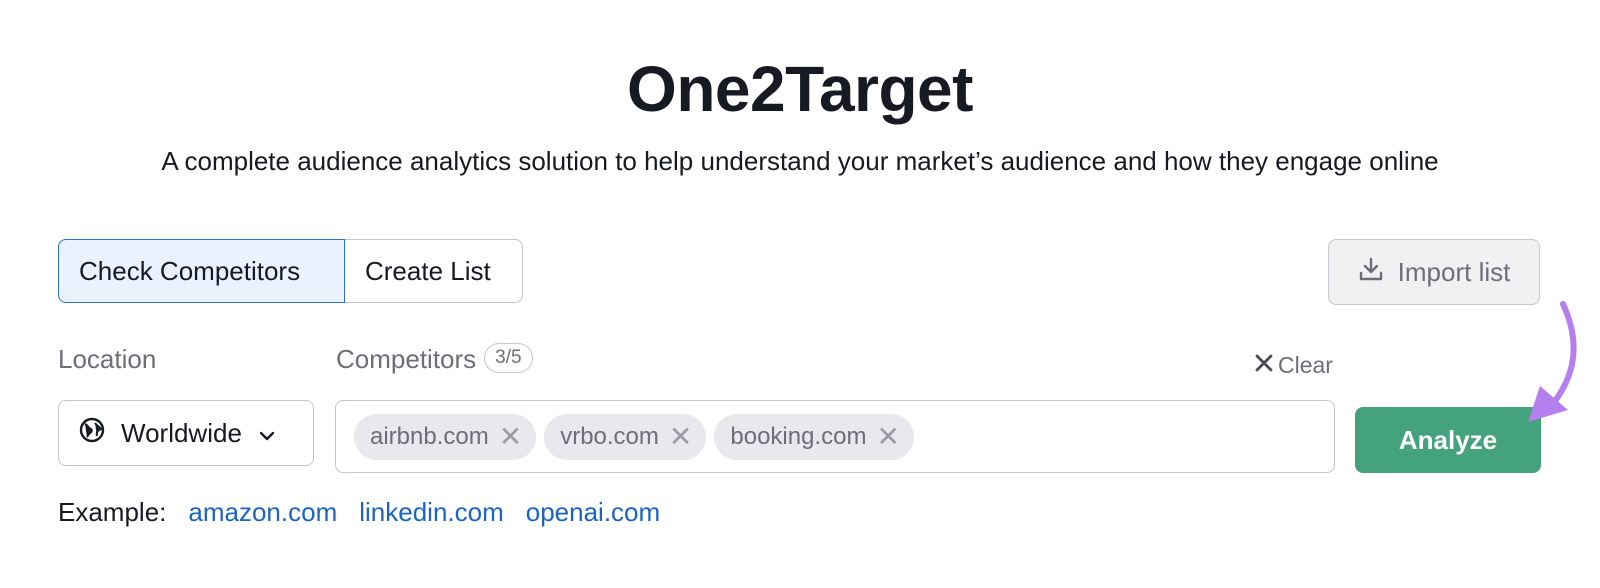 Image resolution: width=1600 pixels, height=588 pixels. I want to click on competitor-chip: airbnb.com ✕, so click(445, 436).